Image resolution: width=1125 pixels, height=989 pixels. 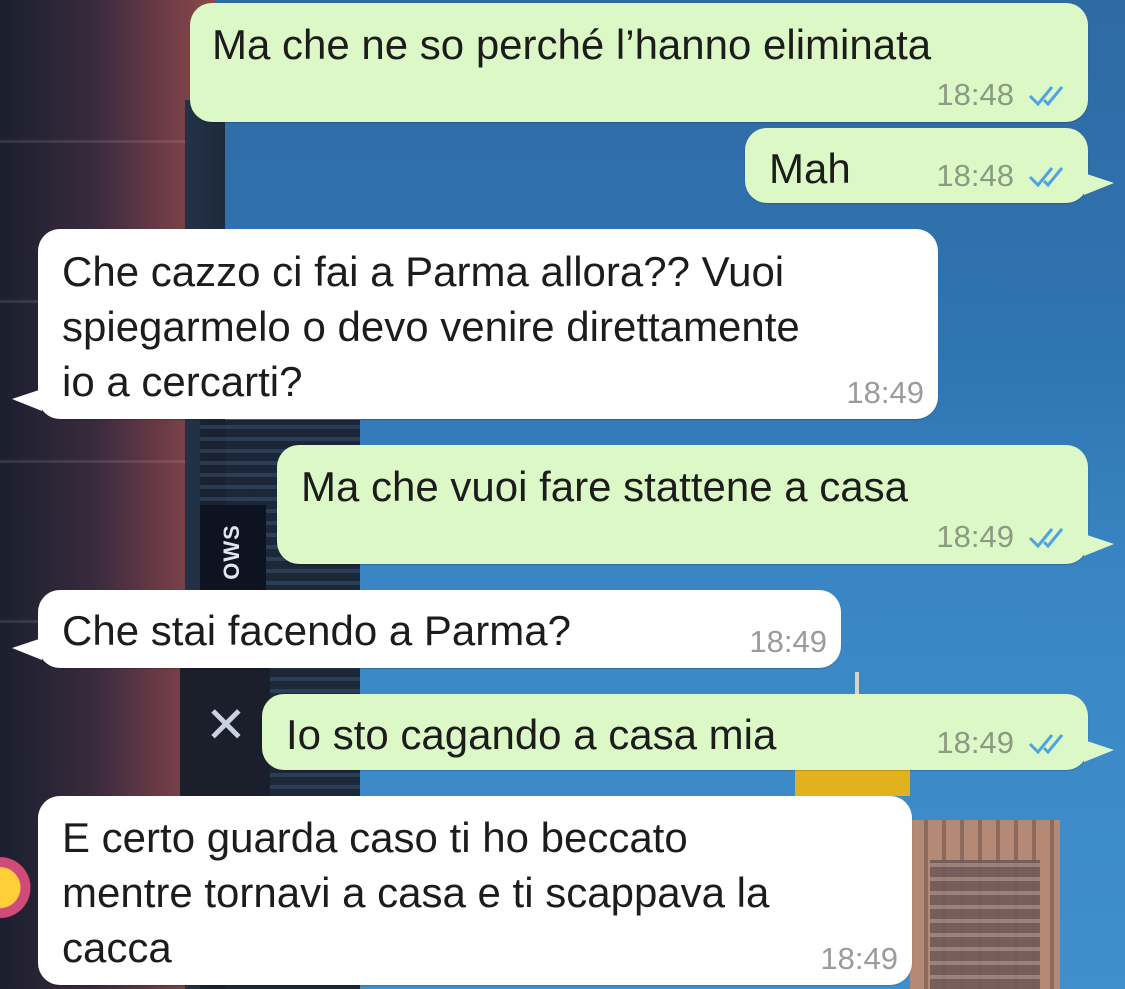 I want to click on message-text: Mah, so click(x=810, y=168).